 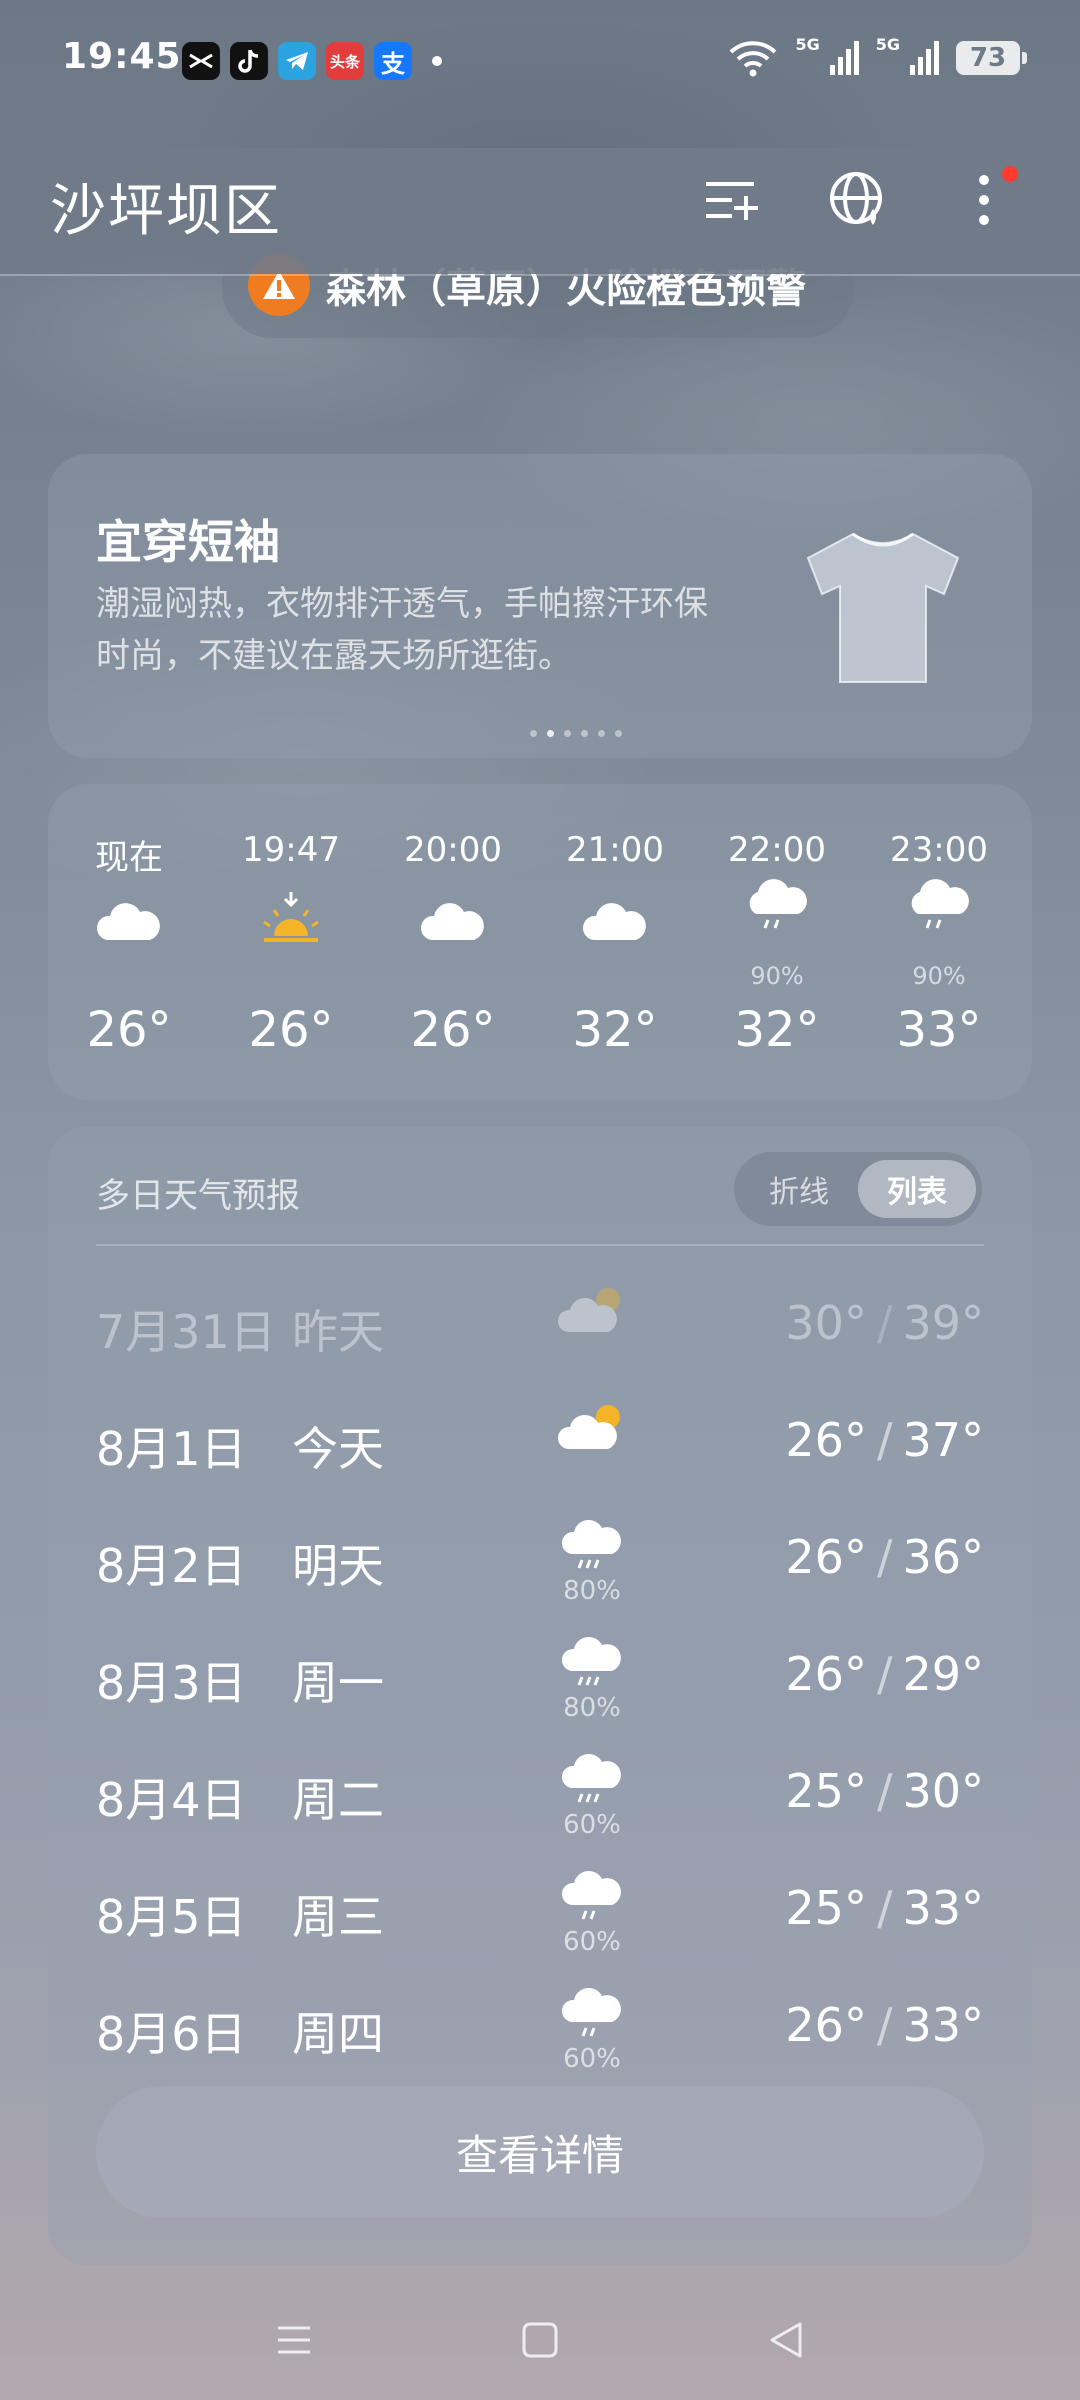 What do you see at coordinates (338, 1800) in the screenshot?
I see `day-name: 周二` at bounding box center [338, 1800].